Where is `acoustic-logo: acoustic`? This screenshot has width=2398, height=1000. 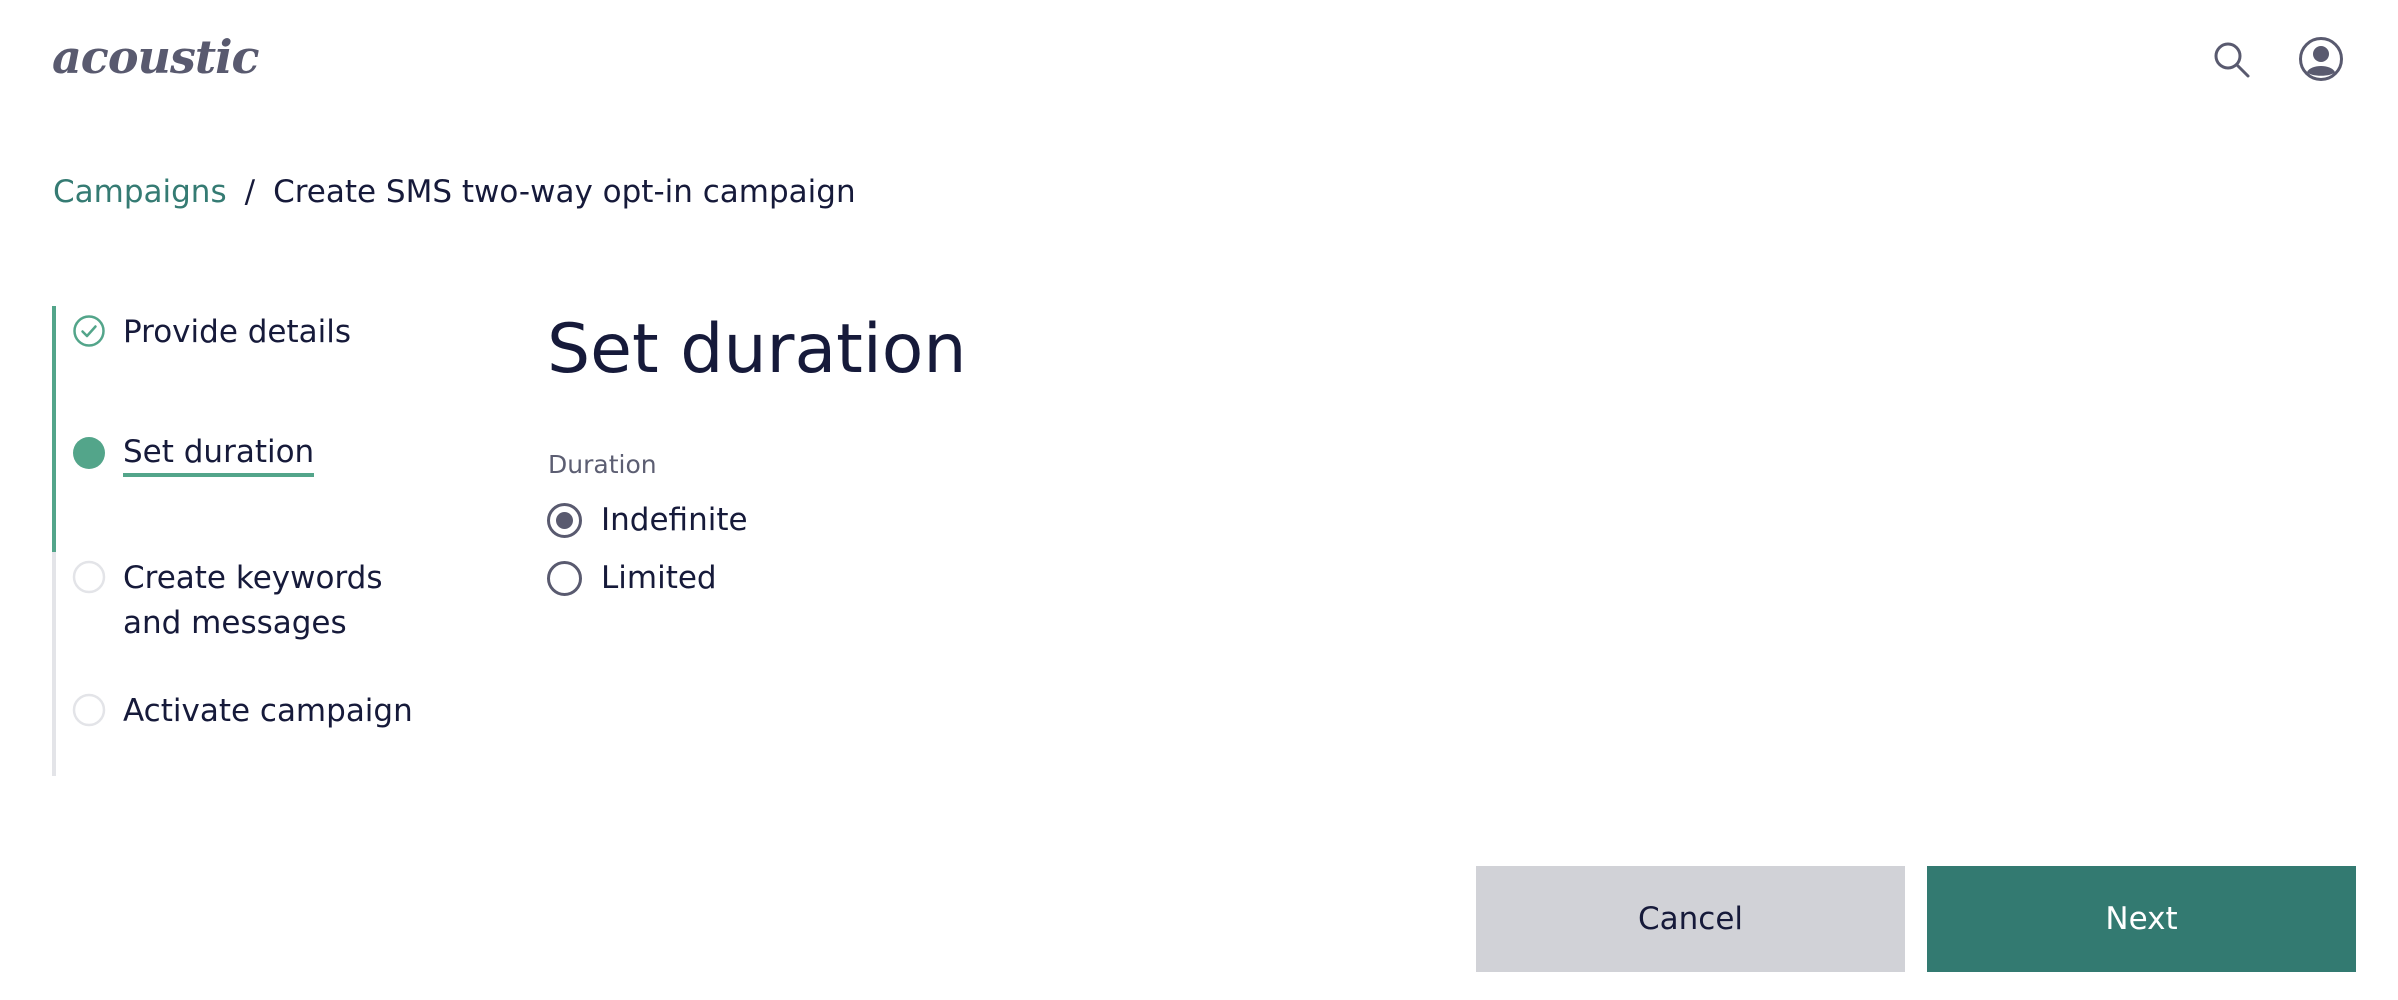 acoustic-logo: acoustic is located at coordinates (156, 57).